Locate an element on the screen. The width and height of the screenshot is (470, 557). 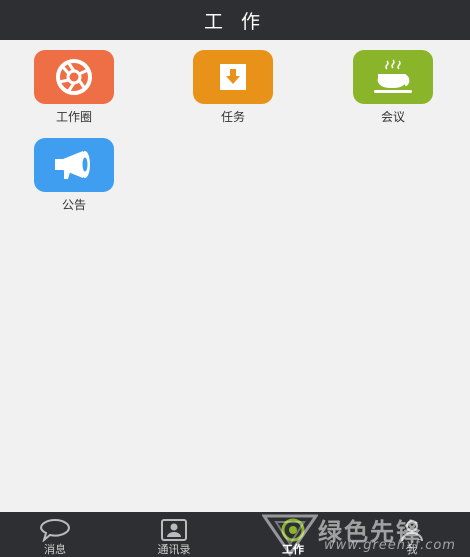
tab-label: 工作 is located at coordinates (293, 549).